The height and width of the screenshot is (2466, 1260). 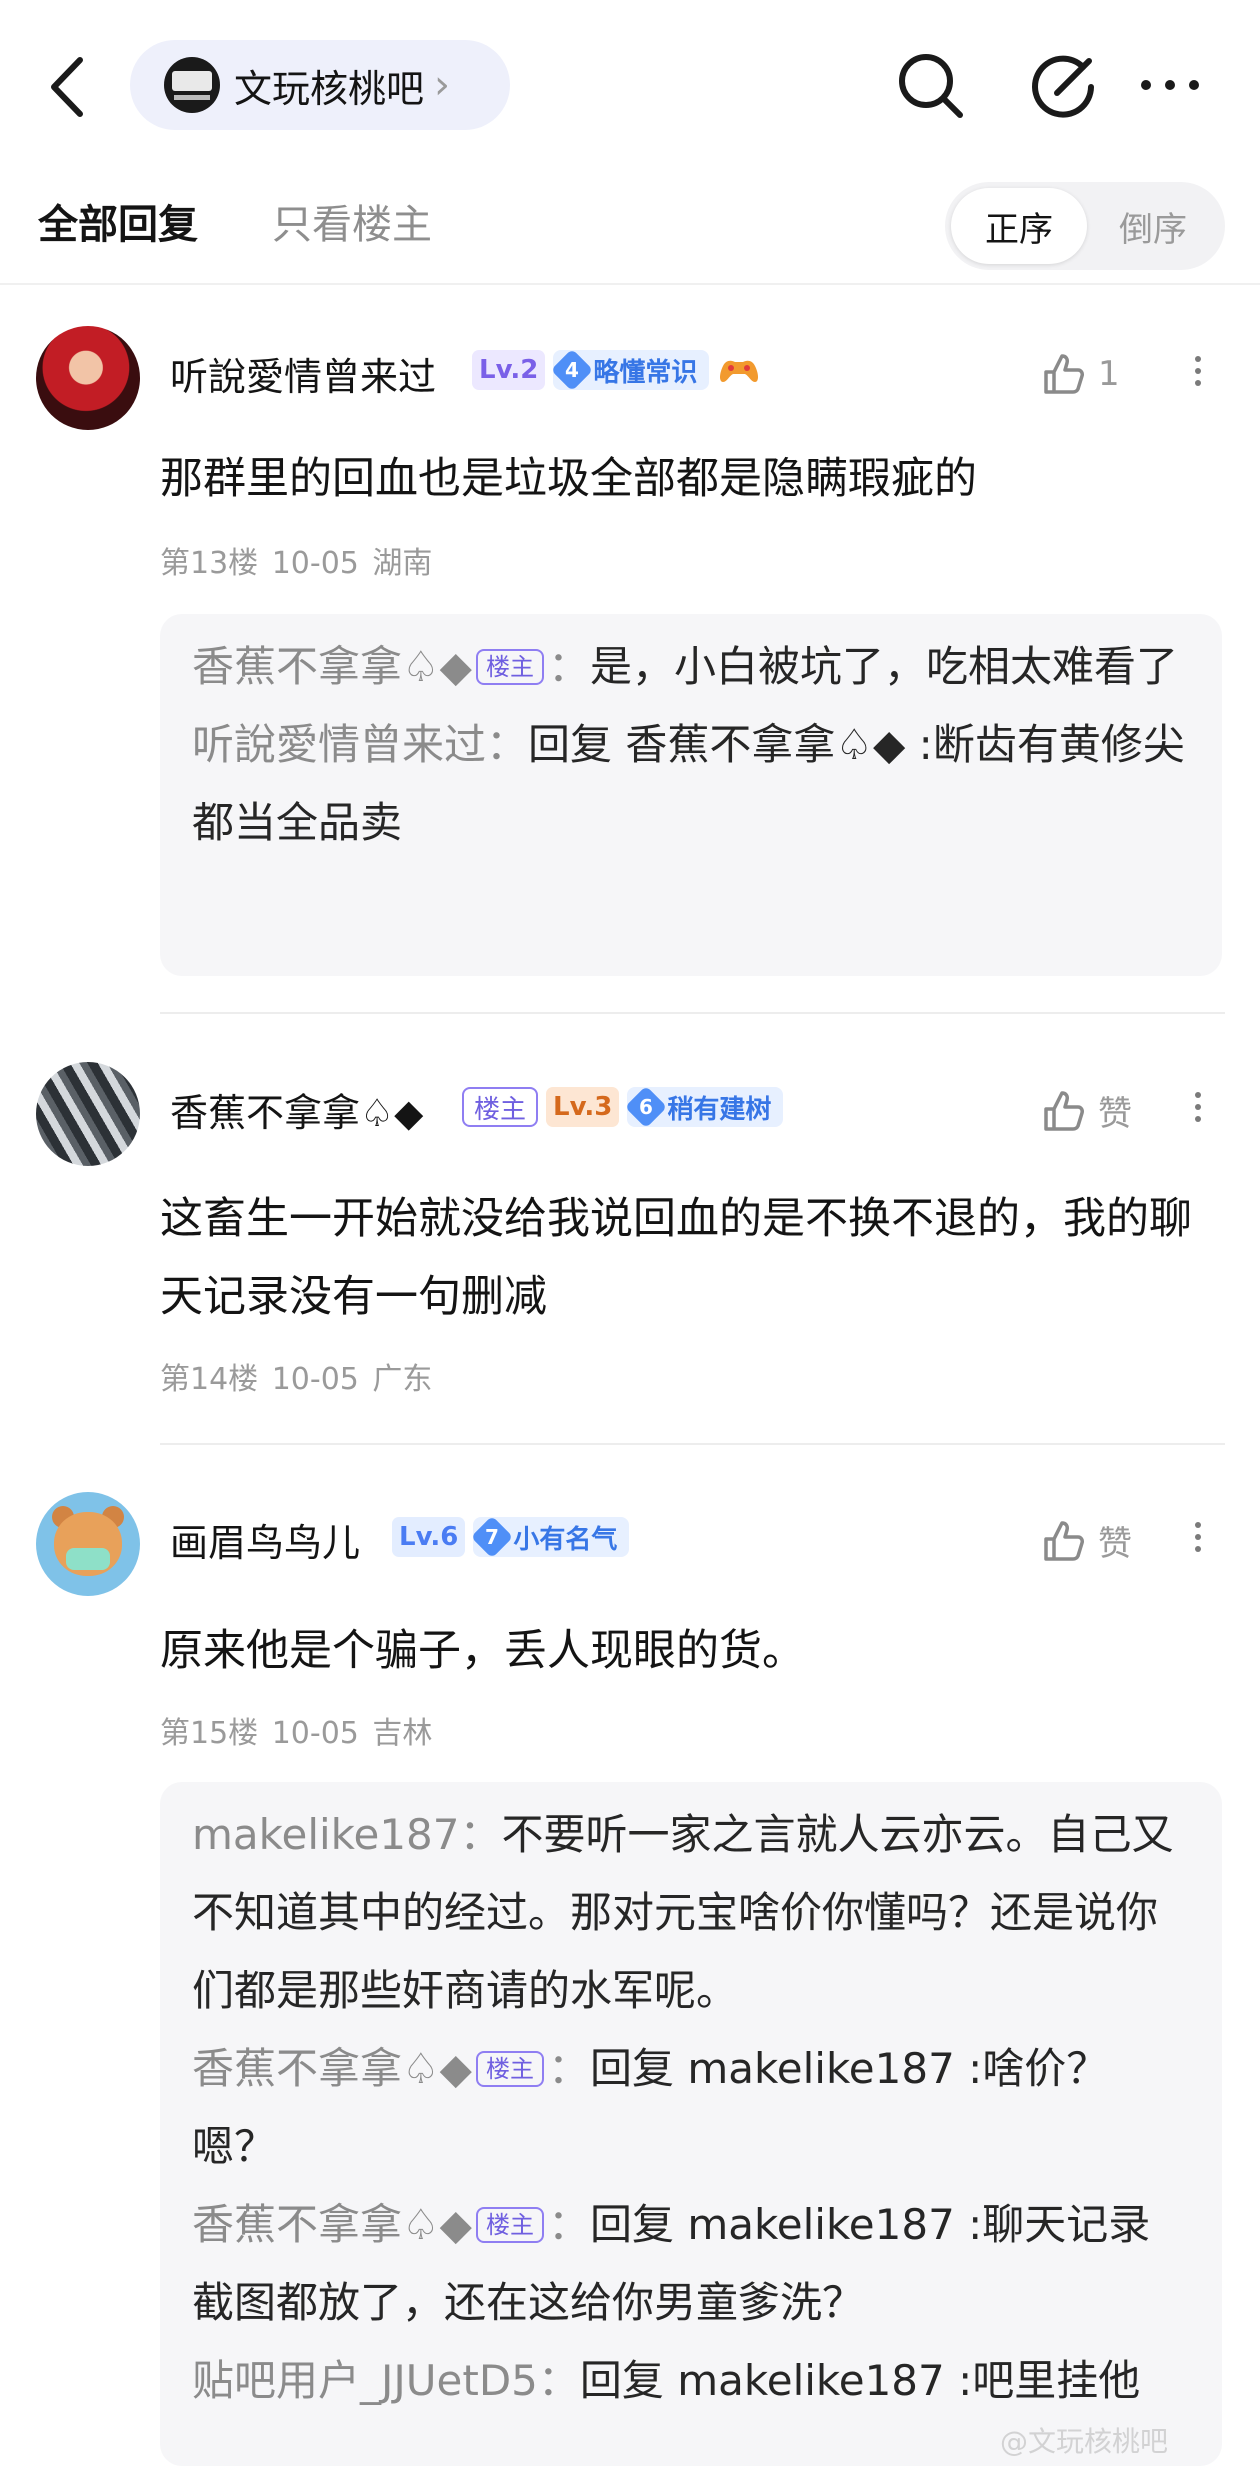 I want to click on compose-button, so click(x=1065, y=85).